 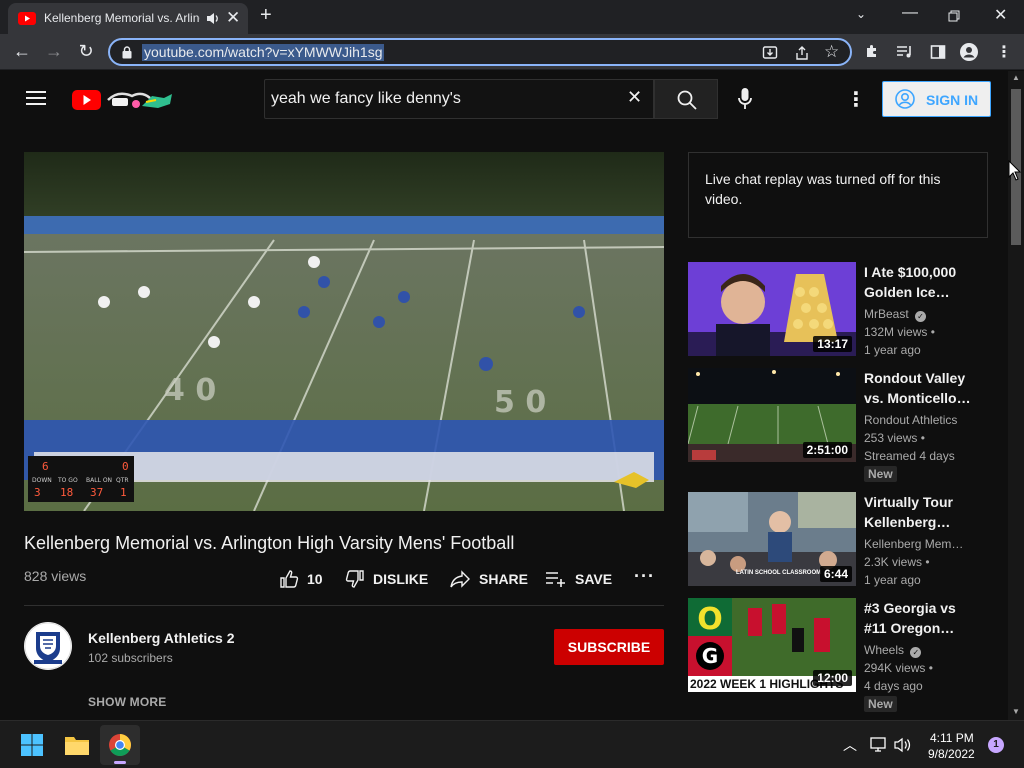 What do you see at coordinates (301, 579) in the screenshot?
I see `like-button: 10` at bounding box center [301, 579].